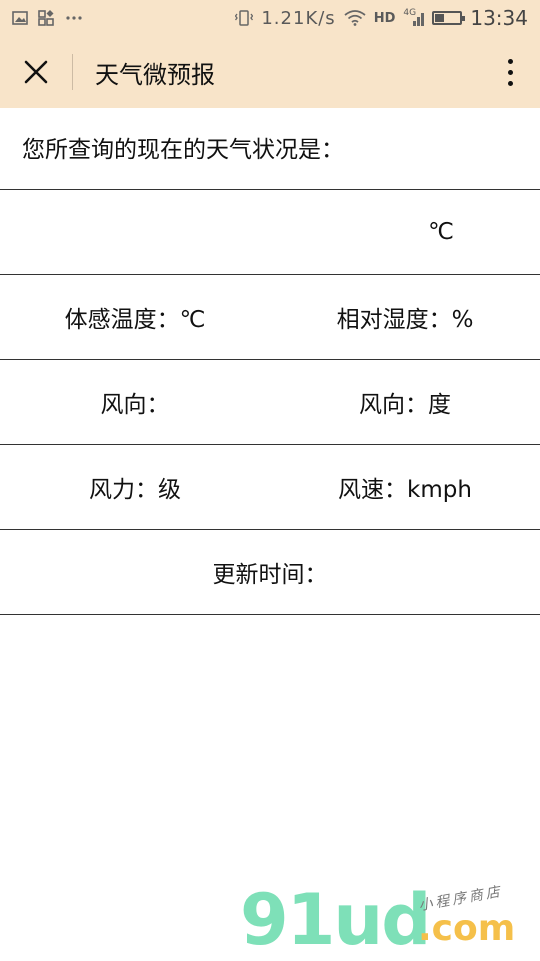 The image size is (540, 961). What do you see at coordinates (335, 920) in the screenshot?
I see `watermark-brand: 91ud` at bounding box center [335, 920].